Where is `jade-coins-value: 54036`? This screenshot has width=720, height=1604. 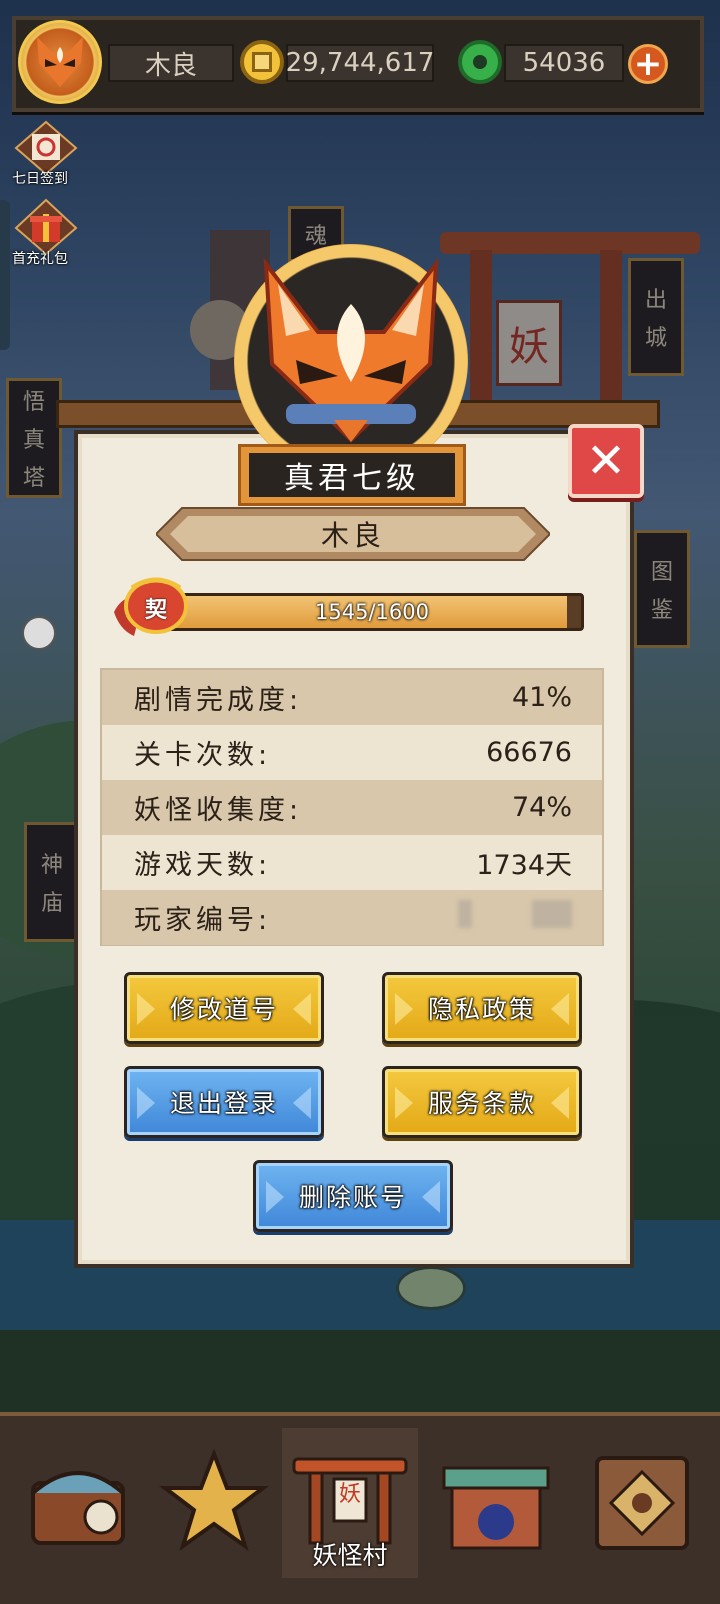 jade-coins-value: 54036 is located at coordinates (564, 63).